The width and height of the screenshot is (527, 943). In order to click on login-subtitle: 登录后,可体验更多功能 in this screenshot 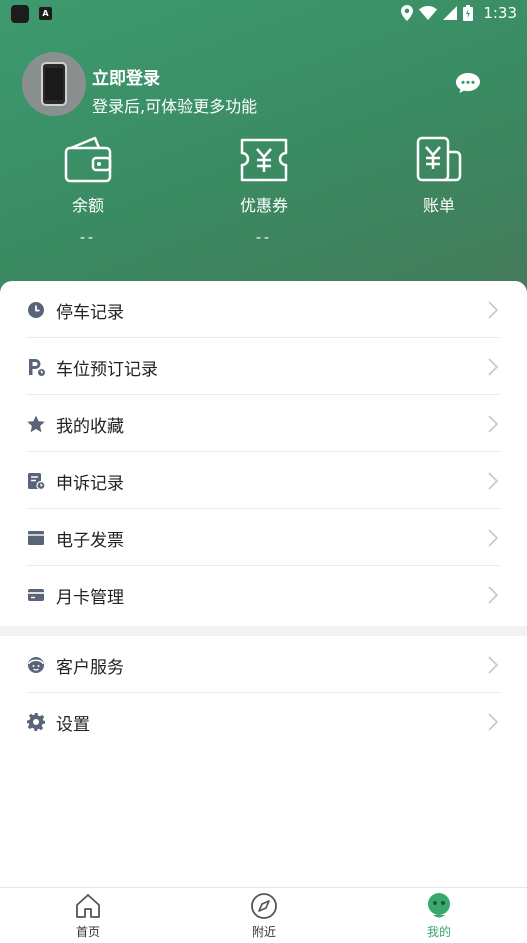, I will do `click(175, 106)`.